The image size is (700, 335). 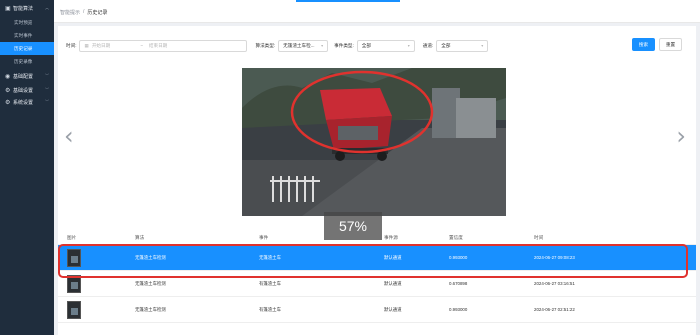 What do you see at coordinates (264, 237) in the screenshot?
I see `column-header-event: 事件` at bounding box center [264, 237].